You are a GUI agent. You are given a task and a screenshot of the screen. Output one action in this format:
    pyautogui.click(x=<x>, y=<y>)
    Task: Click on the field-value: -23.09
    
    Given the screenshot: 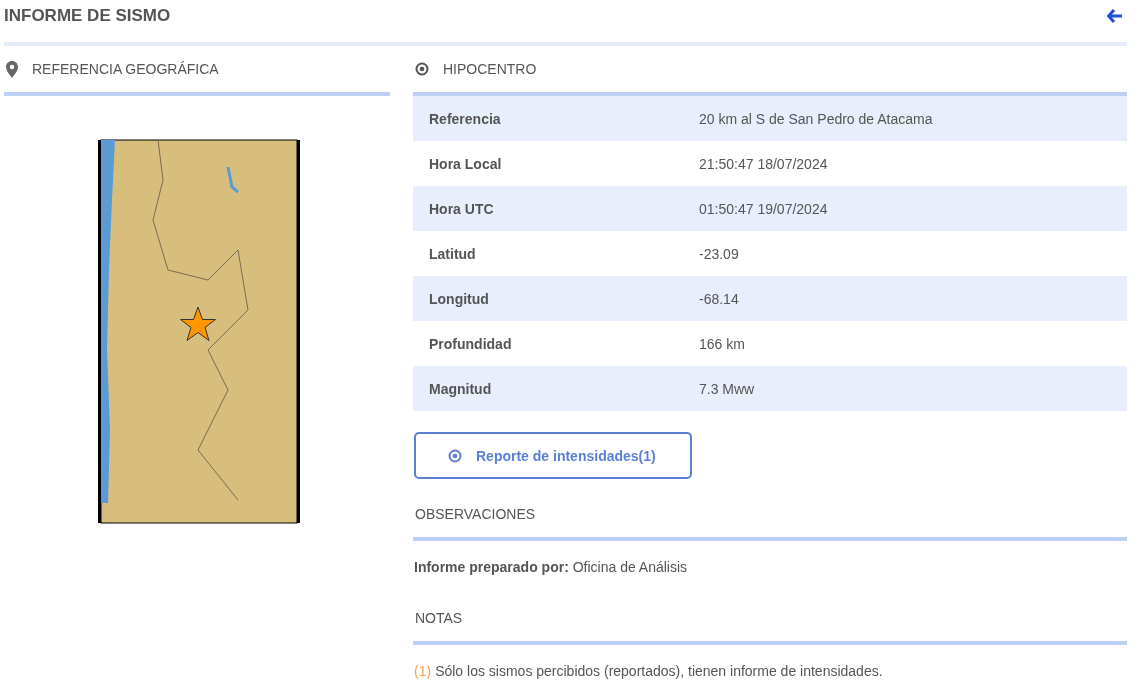 What is the action you would take?
    pyautogui.click(x=719, y=253)
    